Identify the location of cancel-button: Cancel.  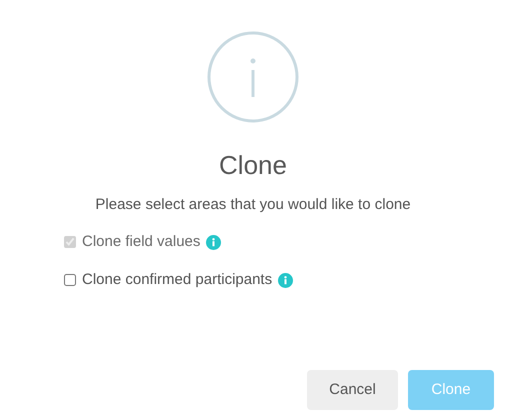
(352, 390).